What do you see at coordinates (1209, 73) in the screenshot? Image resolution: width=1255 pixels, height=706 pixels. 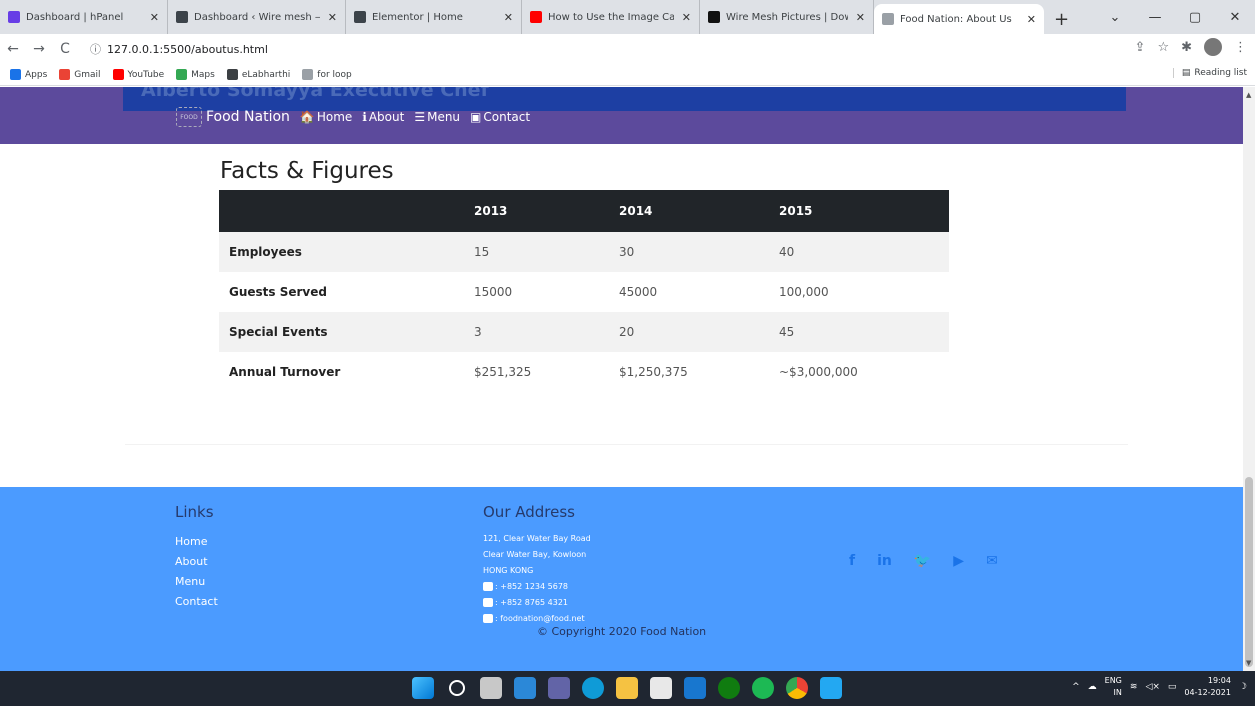 I see `reading-list-button: ▤ Reading list` at bounding box center [1209, 73].